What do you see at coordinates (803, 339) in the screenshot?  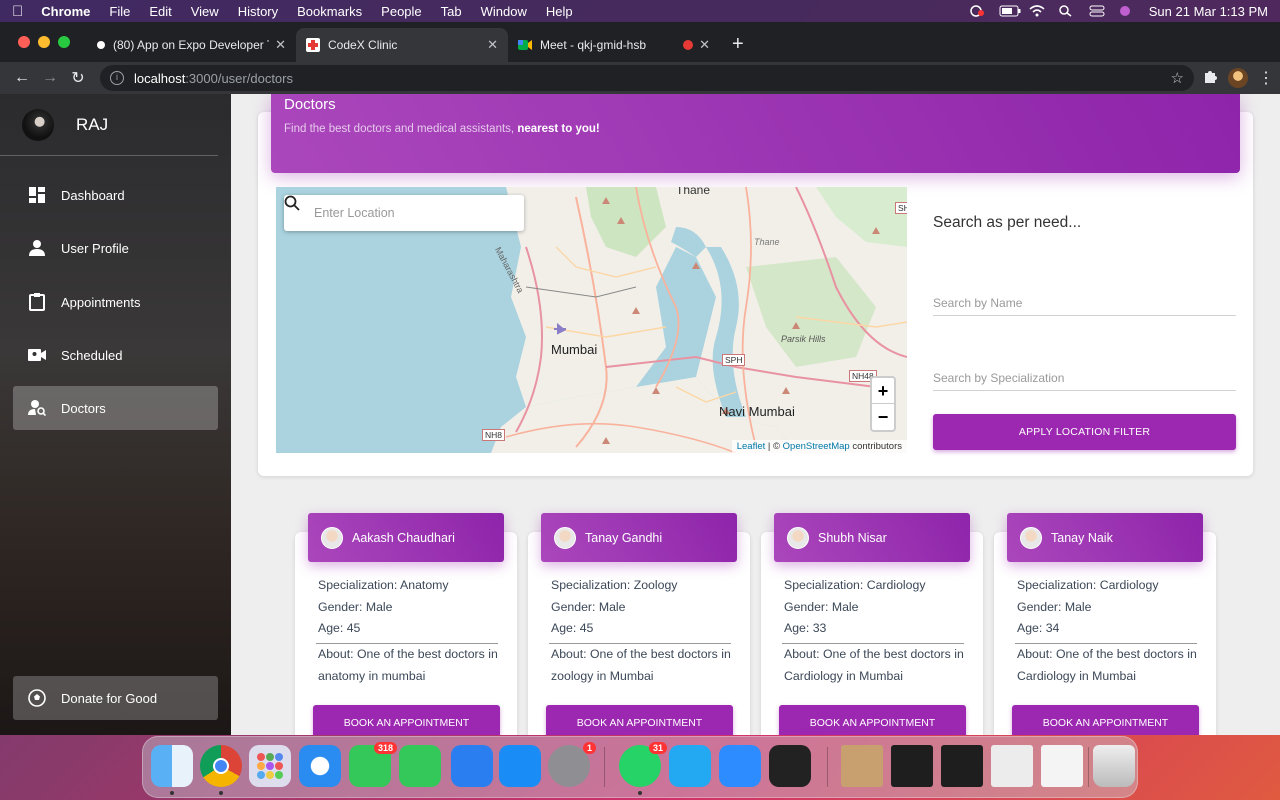 I see `map-label-parsik-hills: Parsik Hills` at bounding box center [803, 339].